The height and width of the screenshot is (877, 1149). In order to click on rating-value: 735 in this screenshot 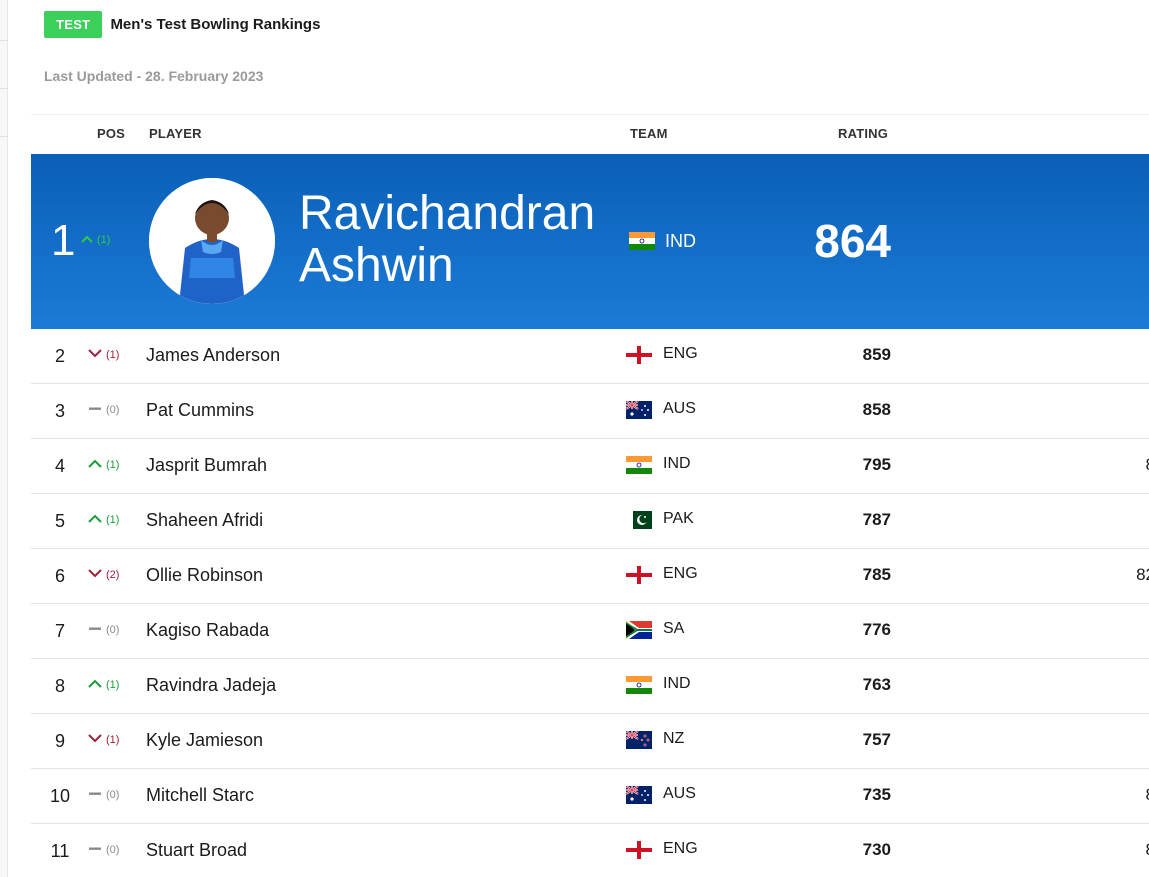, I will do `click(876, 794)`.